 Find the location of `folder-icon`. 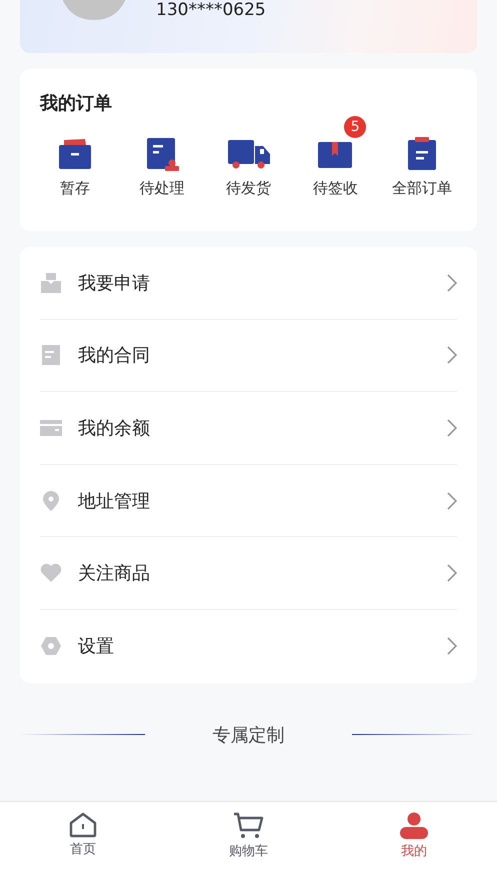

folder-icon is located at coordinates (75, 154).